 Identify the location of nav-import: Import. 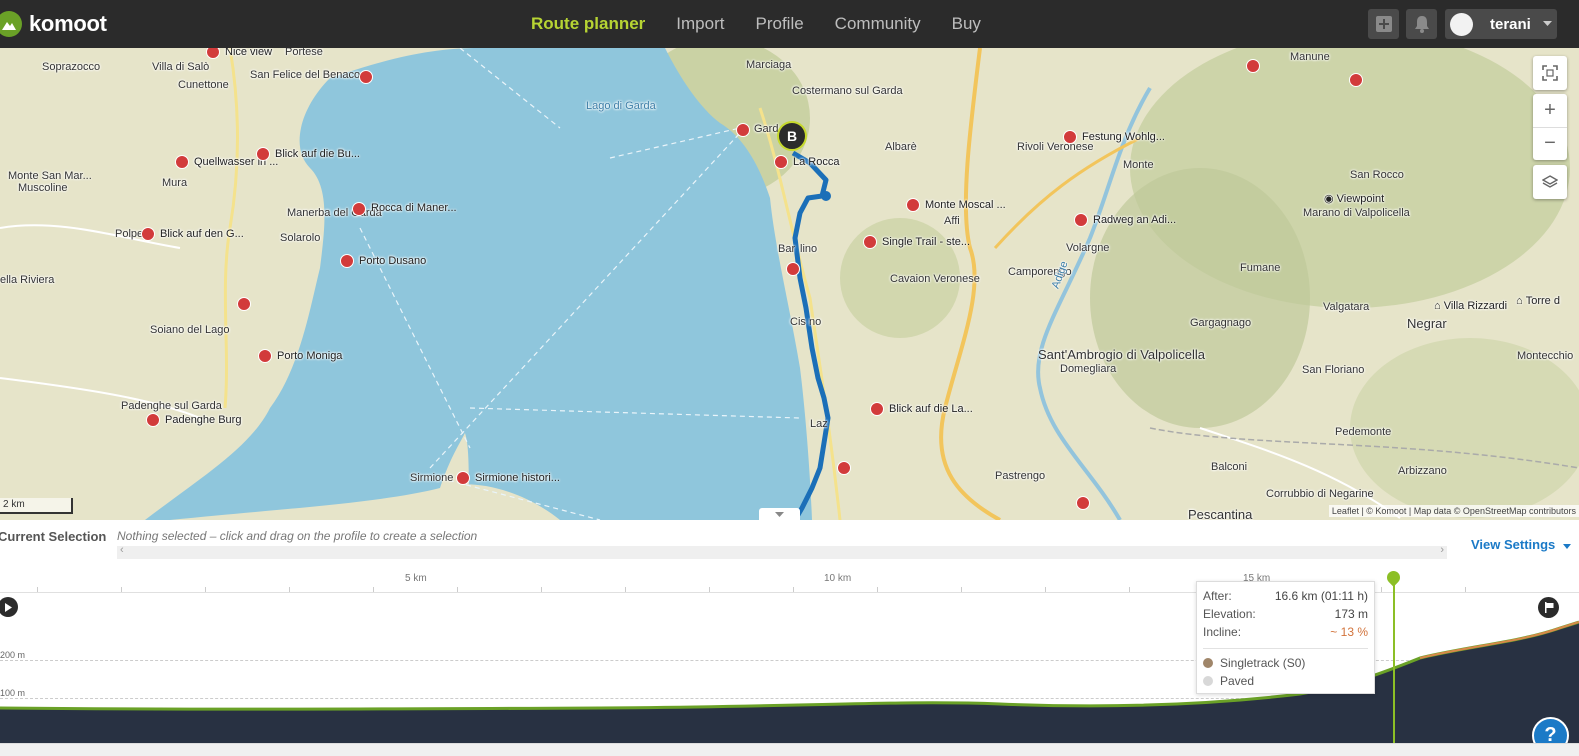
(700, 24).